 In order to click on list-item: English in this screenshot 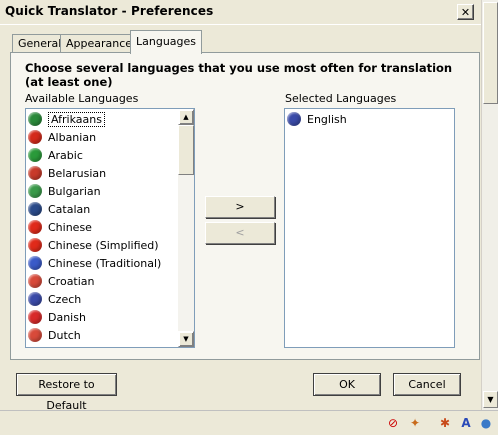, I will do `click(361, 119)`.